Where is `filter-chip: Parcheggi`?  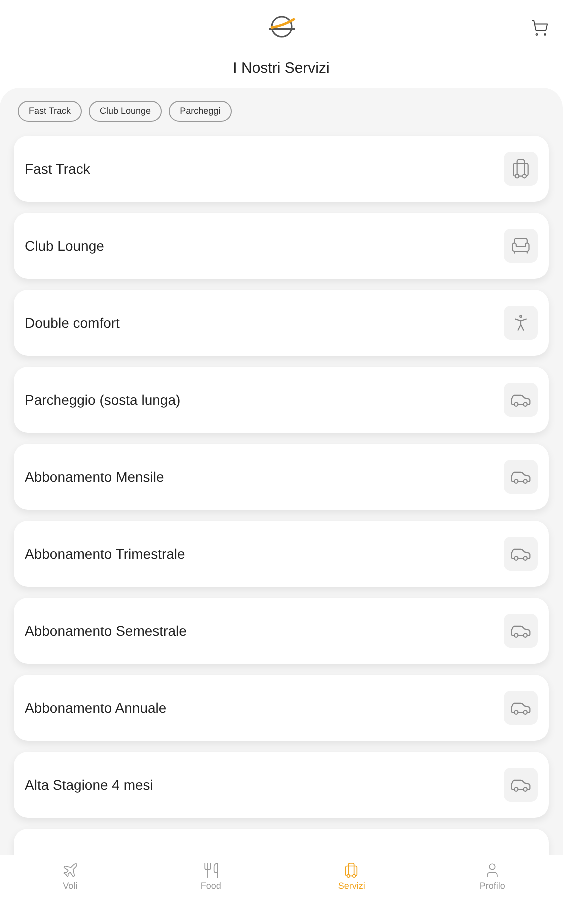
filter-chip: Parcheggi is located at coordinates (200, 111).